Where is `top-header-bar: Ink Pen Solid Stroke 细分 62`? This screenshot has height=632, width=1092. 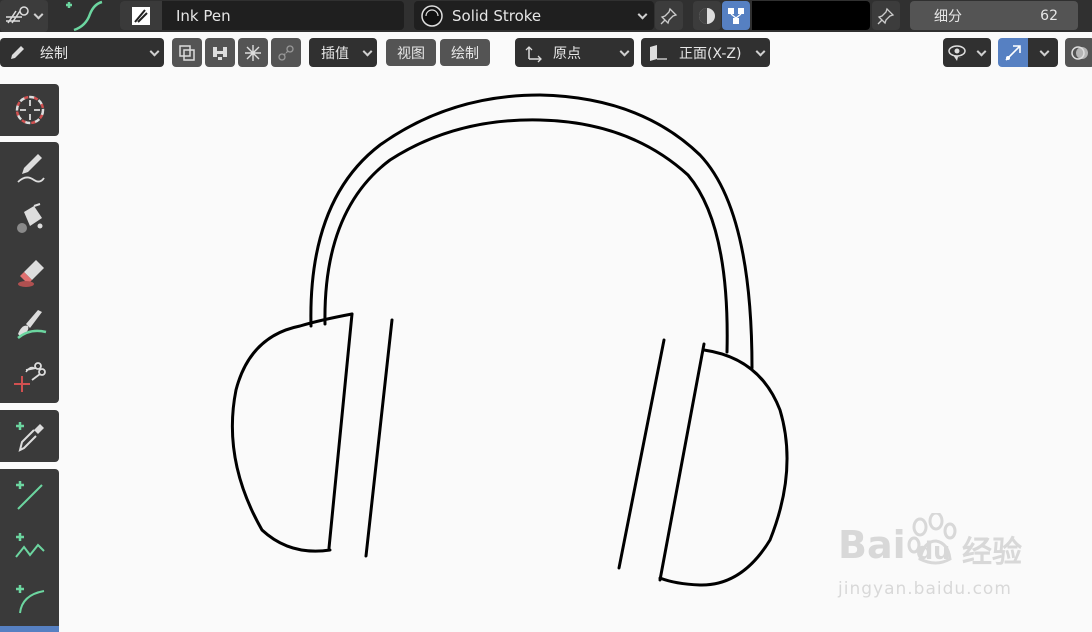 top-header-bar: Ink Pen Solid Stroke 细分 62 is located at coordinates (546, 16).